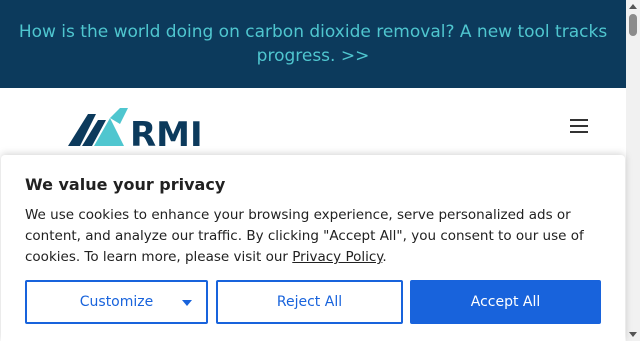  I want to click on scroll-down-arrow-icon, so click(633, 334).